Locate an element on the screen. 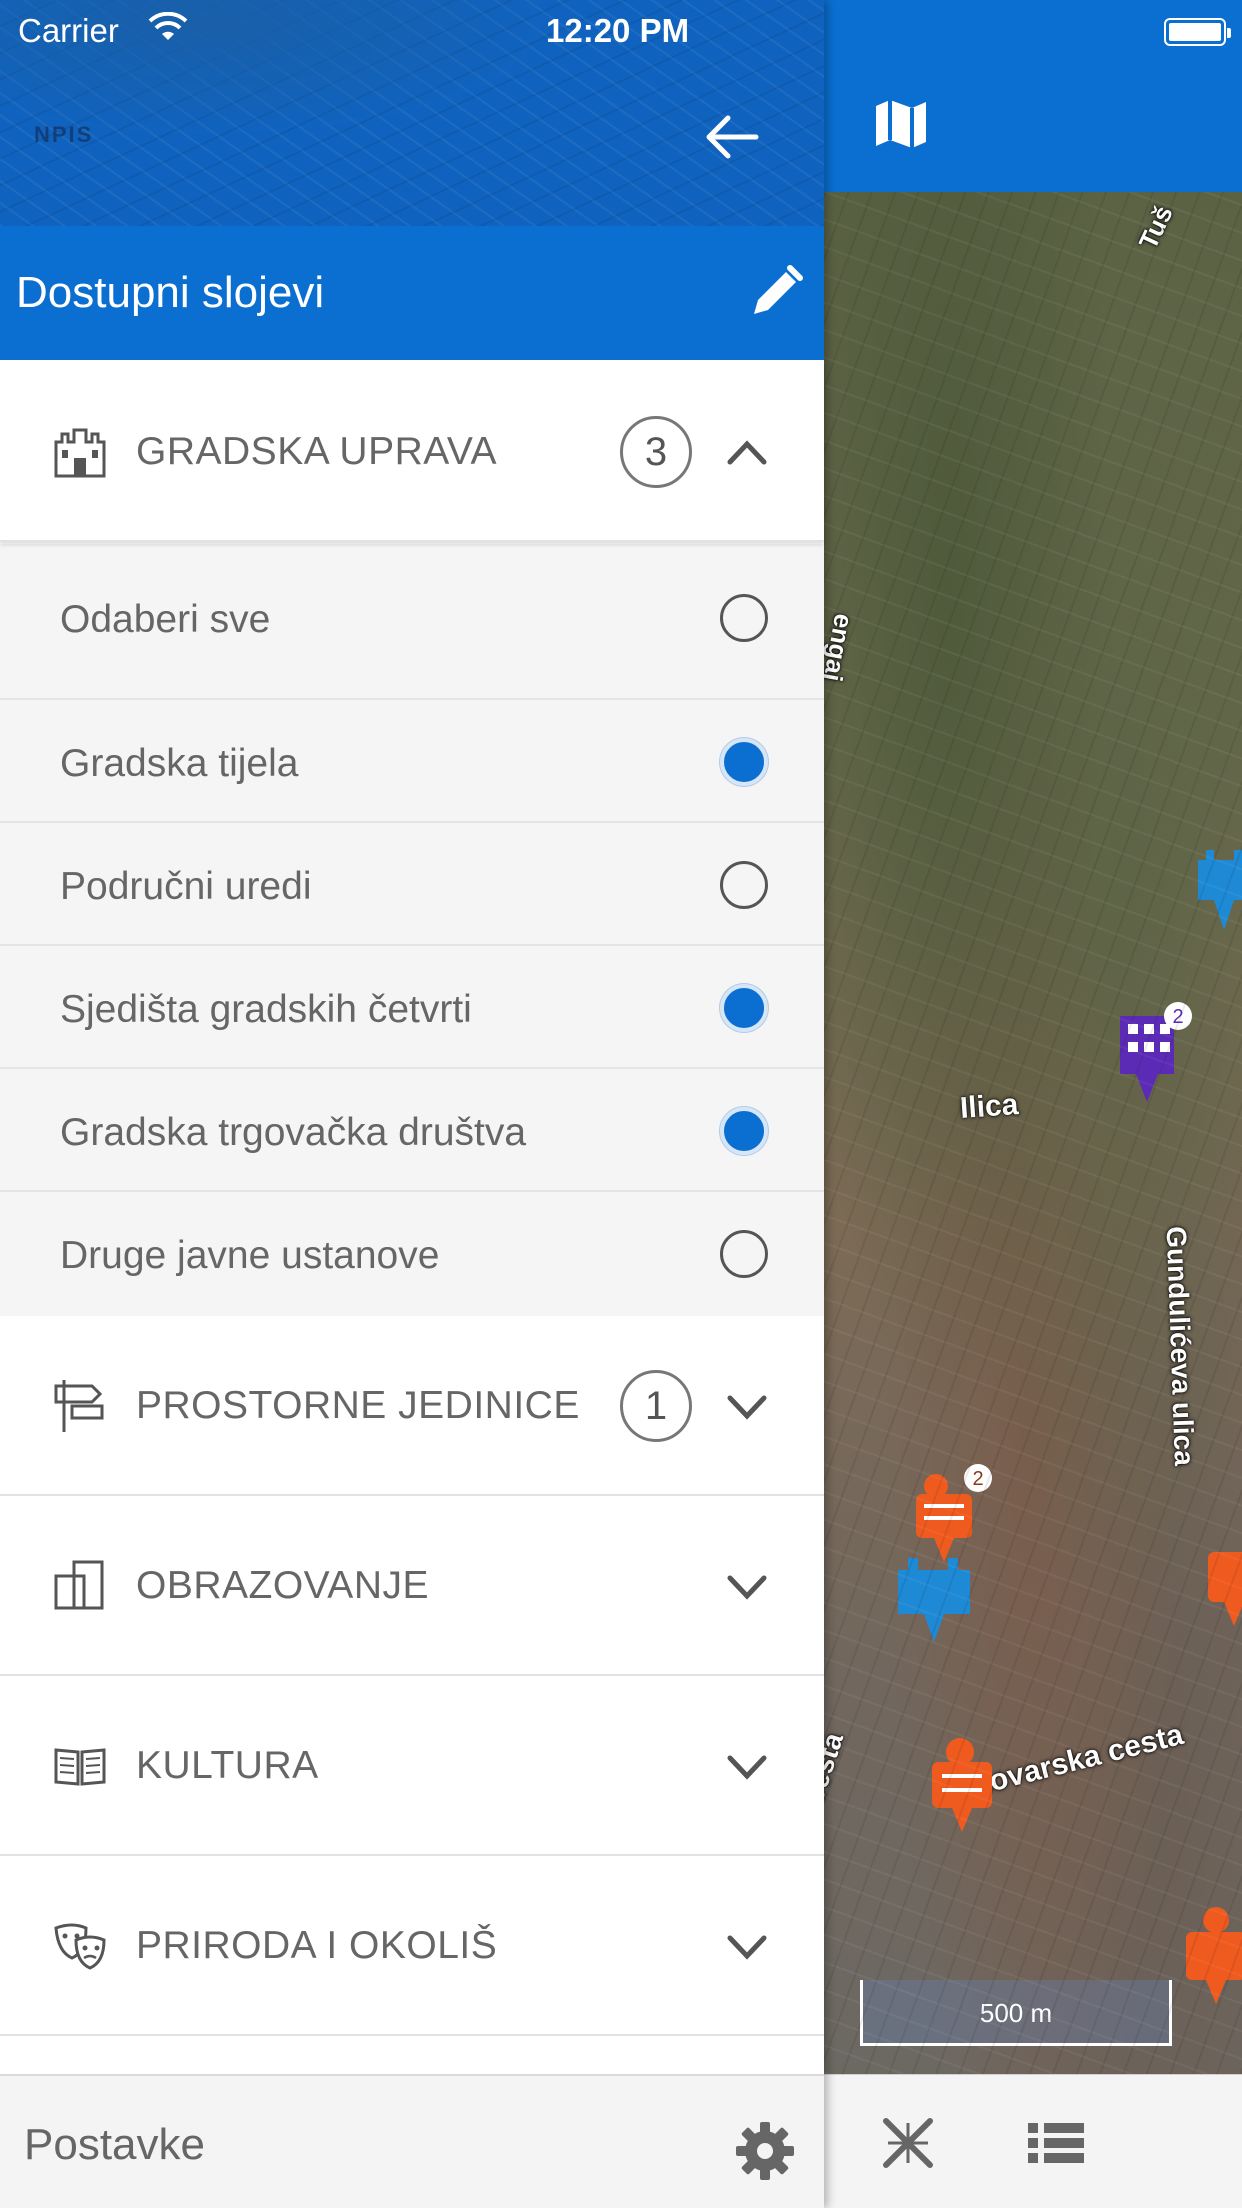 This screenshot has height=2208, width=1242. drawer-title-bar: Dostupni slojevi is located at coordinates (412, 293).